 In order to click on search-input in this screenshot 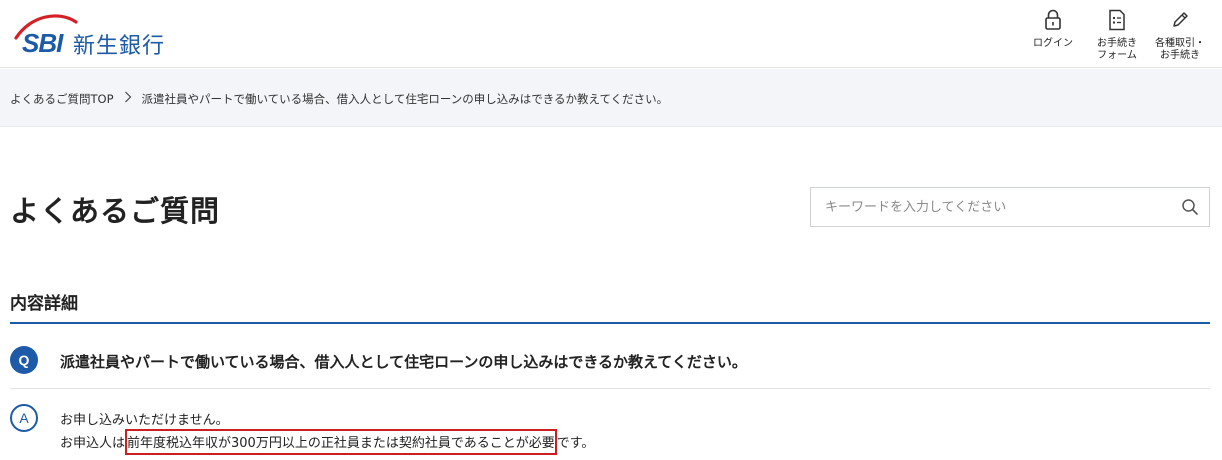, I will do `click(991, 207)`.